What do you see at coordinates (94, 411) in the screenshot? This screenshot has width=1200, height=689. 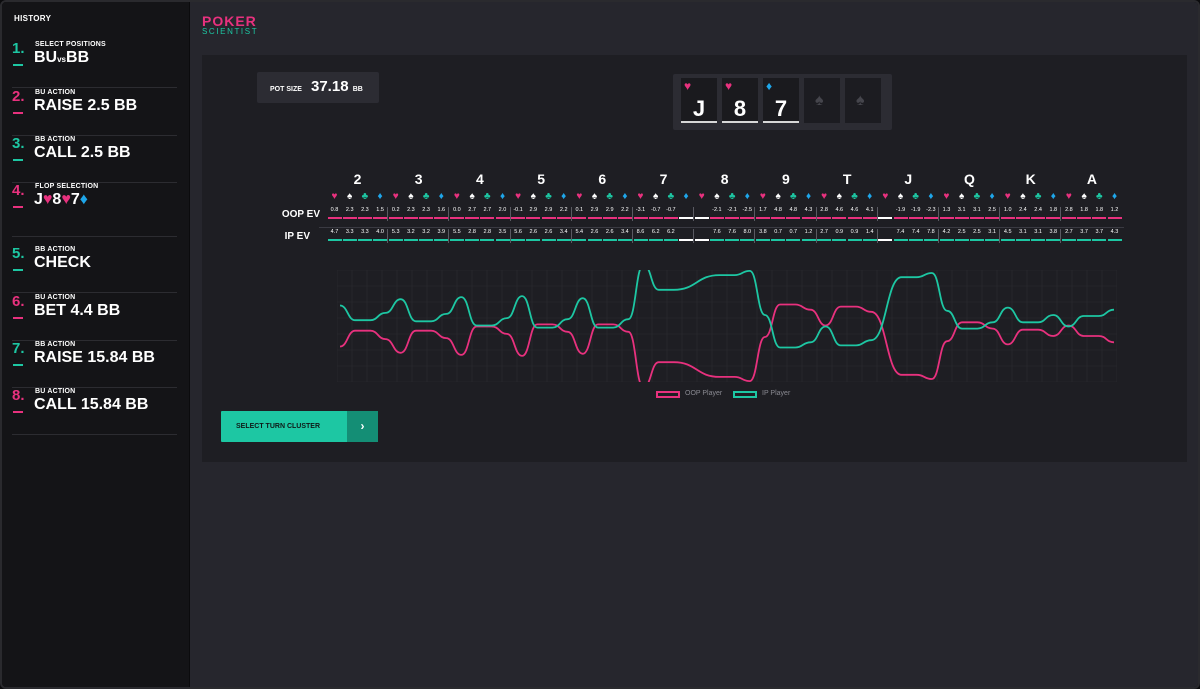 I see `history-step: 8. BU ACTION CALL 15.84 BB` at bounding box center [94, 411].